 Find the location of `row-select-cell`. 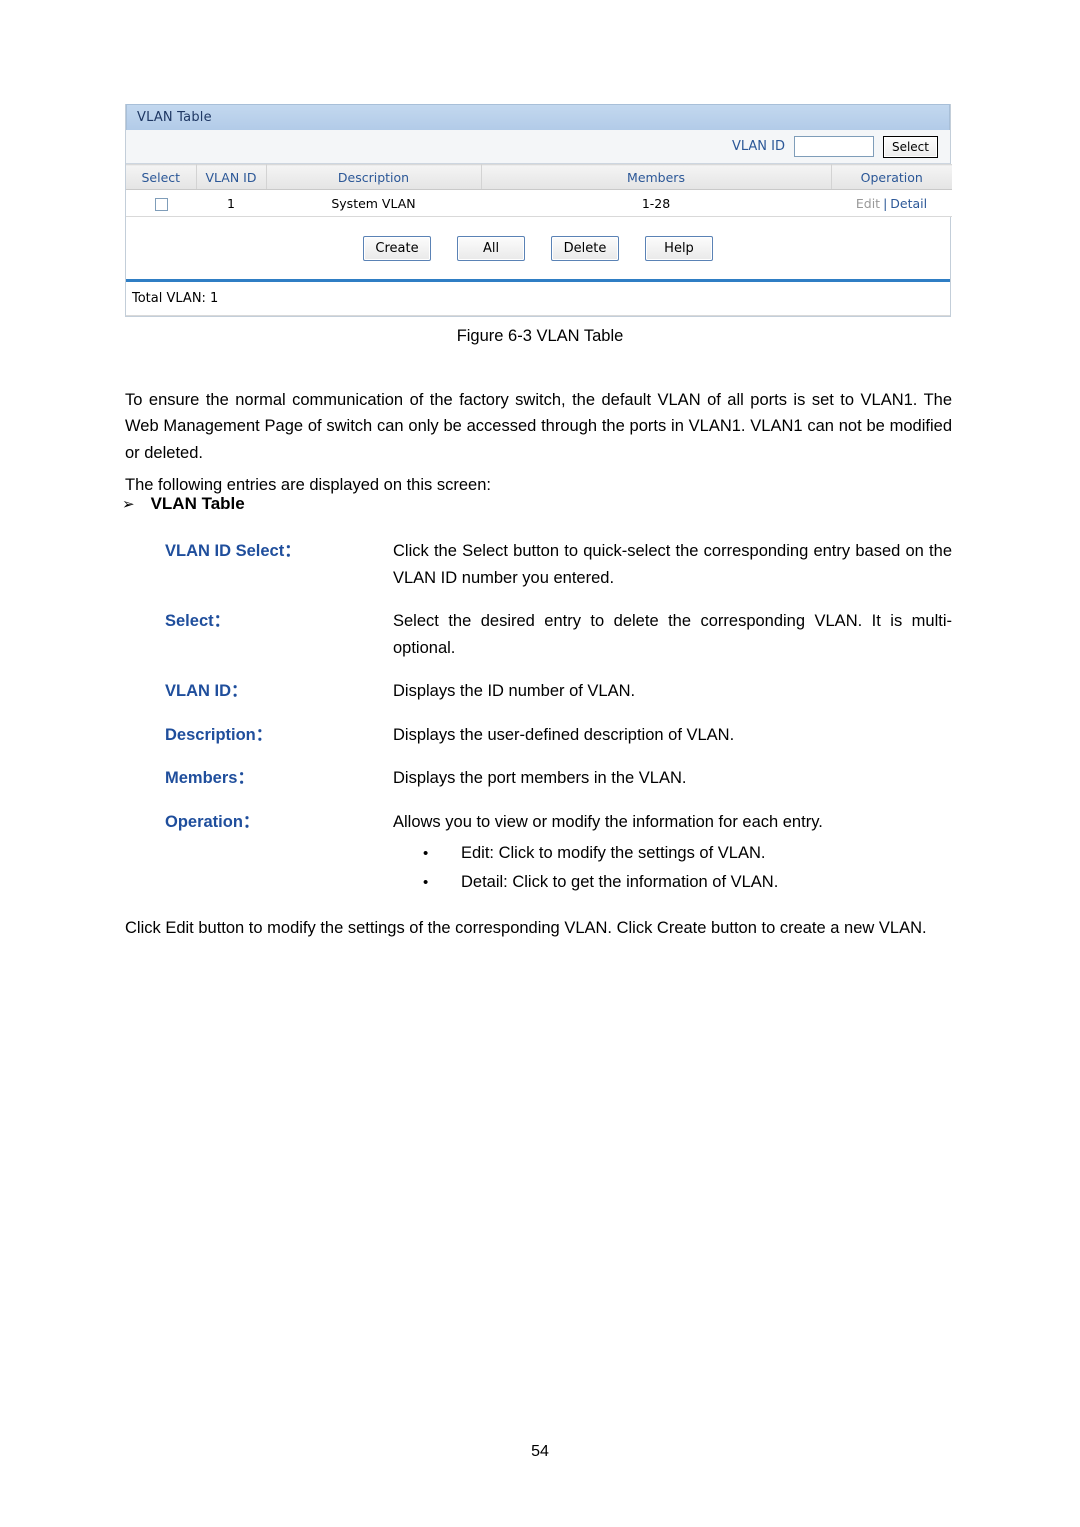

row-select-cell is located at coordinates (161, 203).